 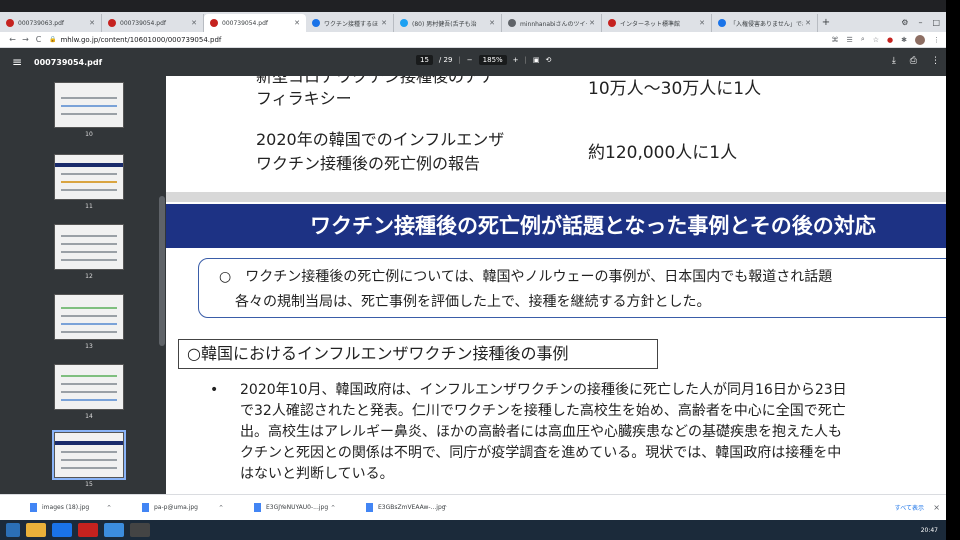 What do you see at coordinates (162, 271) in the screenshot?
I see `sidebar-scrollbar` at bounding box center [162, 271].